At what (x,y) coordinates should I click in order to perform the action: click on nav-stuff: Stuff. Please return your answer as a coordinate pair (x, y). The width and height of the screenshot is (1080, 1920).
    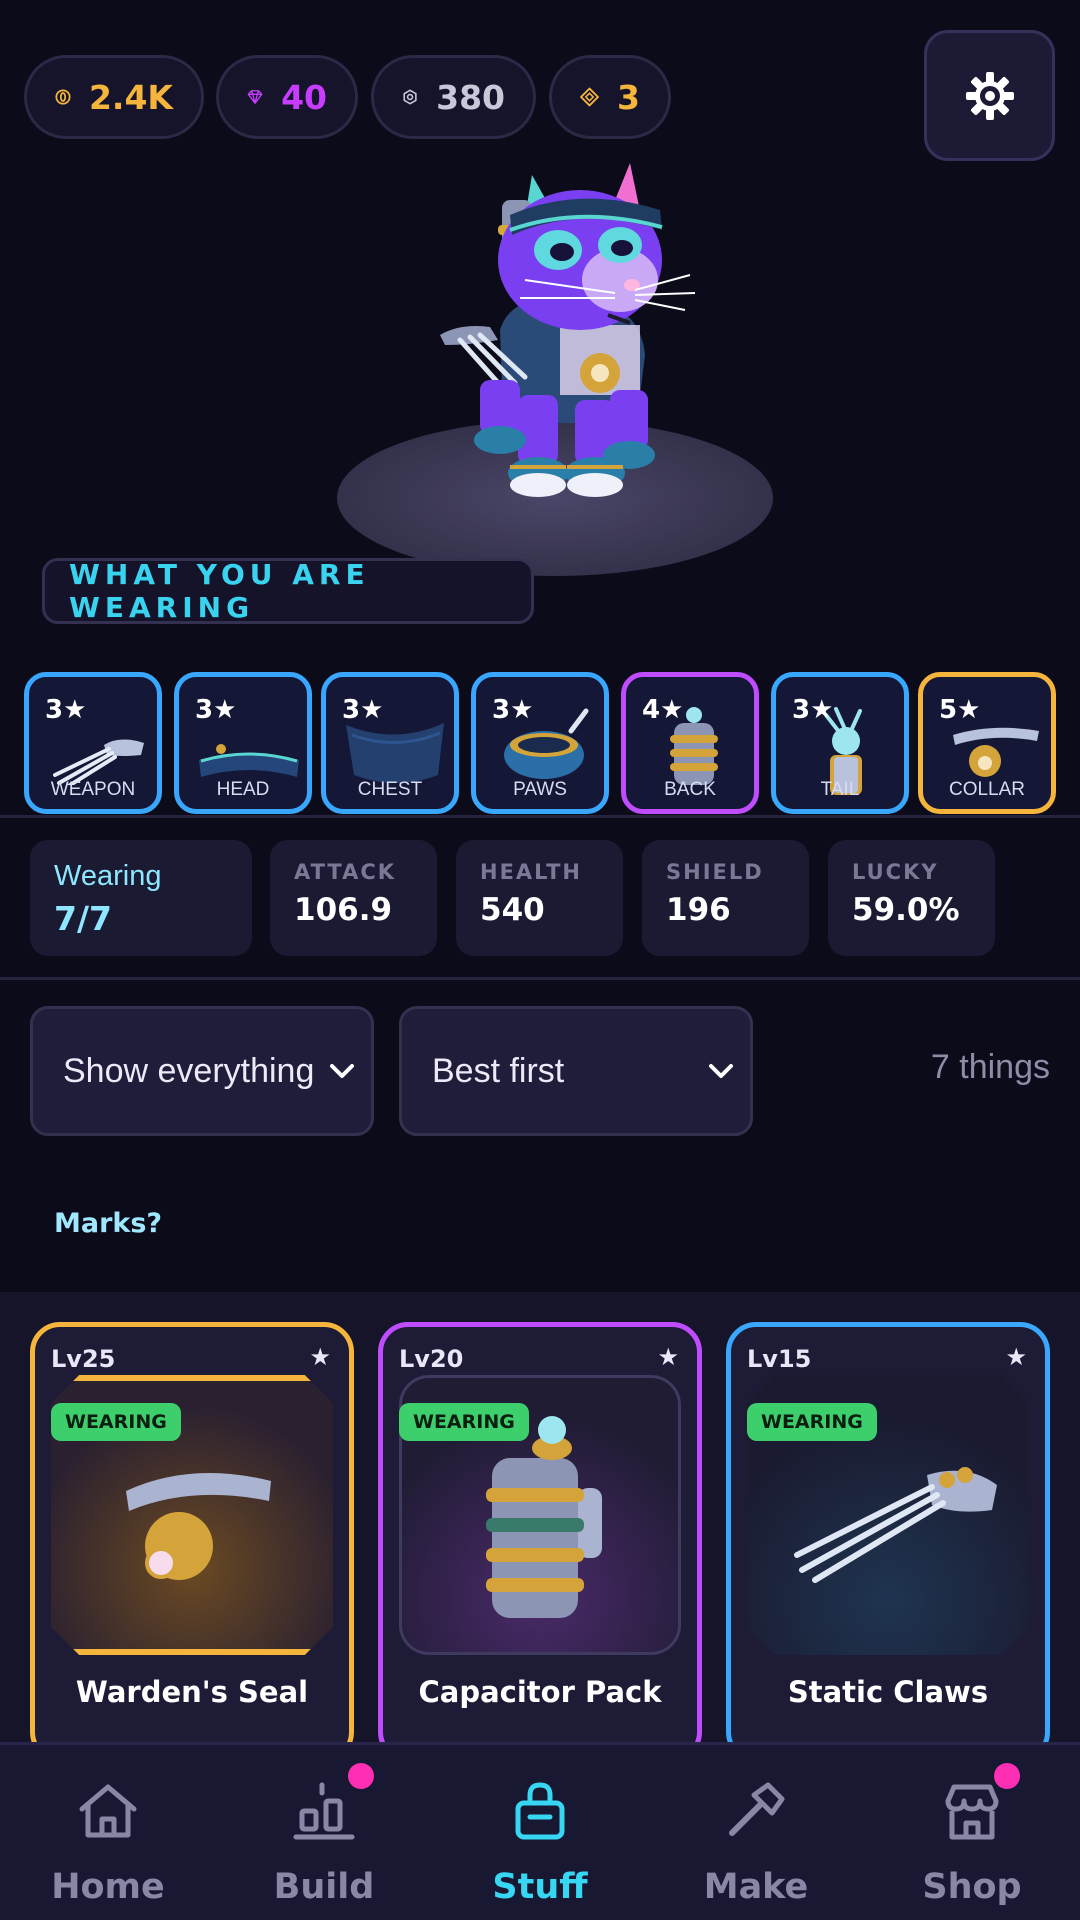
    Looking at the image, I should click on (540, 1832).